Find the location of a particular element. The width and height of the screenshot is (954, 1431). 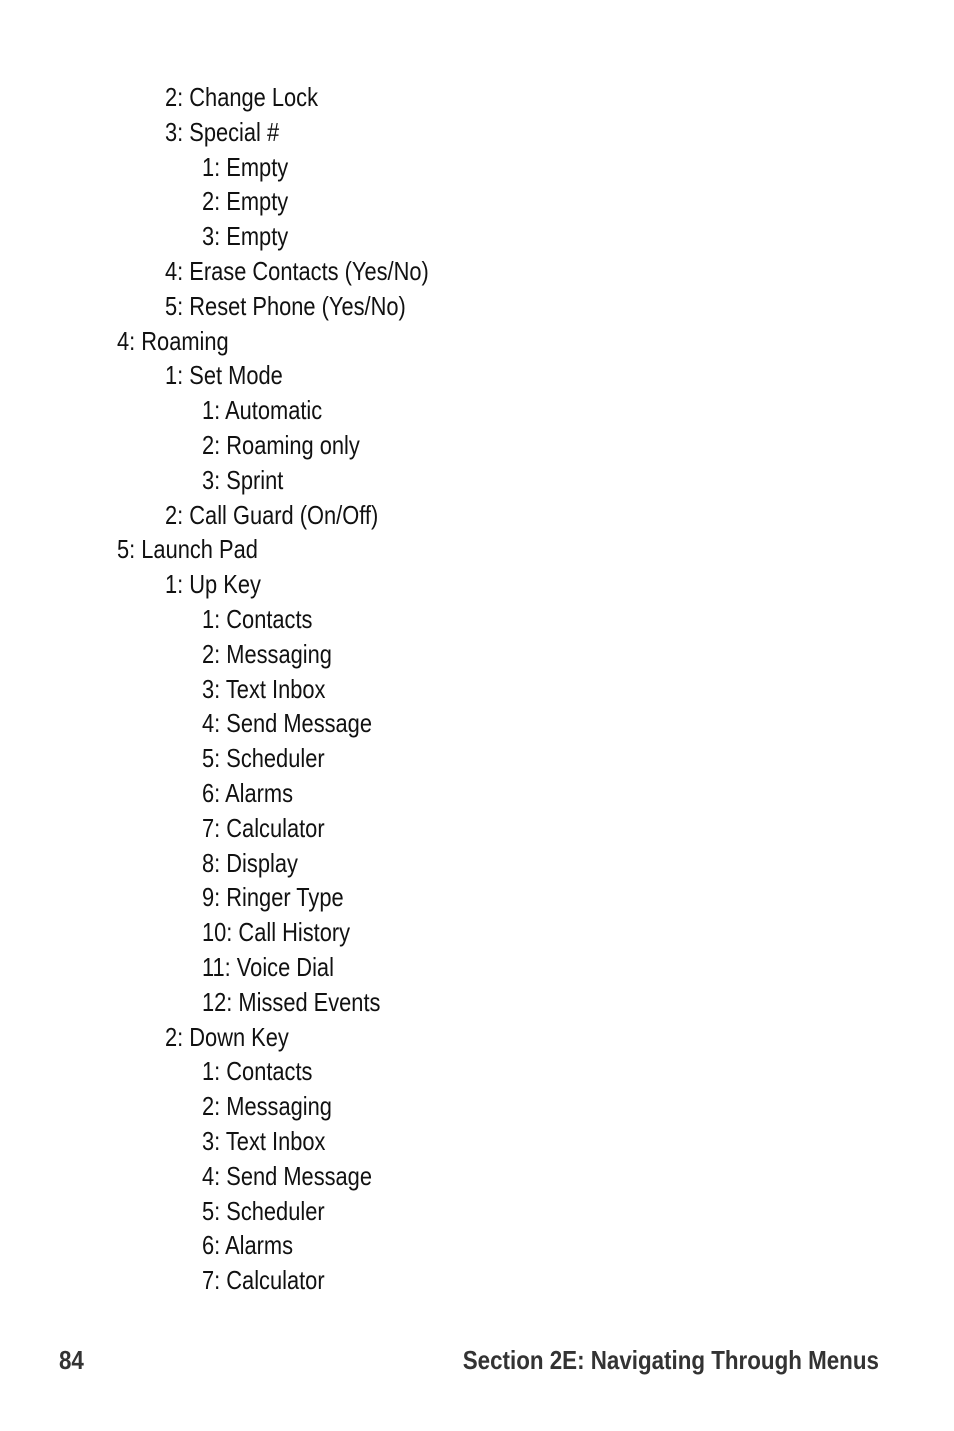

menu-item-label: 3: Empty is located at coordinates (245, 236).